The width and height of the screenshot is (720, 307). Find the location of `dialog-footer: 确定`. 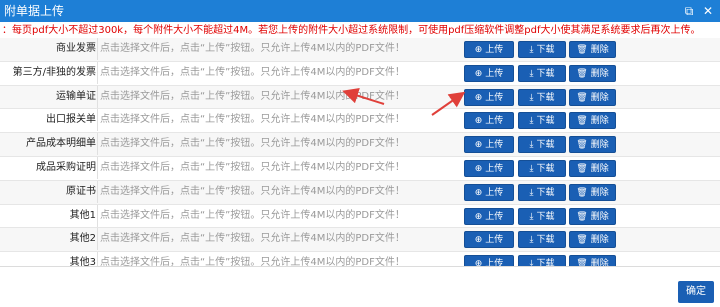

dialog-footer: 确定 is located at coordinates (360, 286).